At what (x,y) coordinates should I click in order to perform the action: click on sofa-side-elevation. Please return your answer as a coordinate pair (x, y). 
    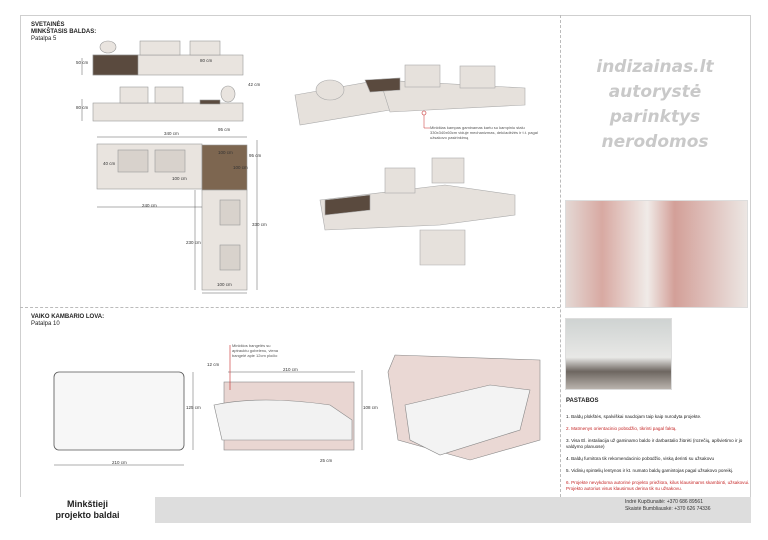
    Looking at the image, I should click on (168, 103).